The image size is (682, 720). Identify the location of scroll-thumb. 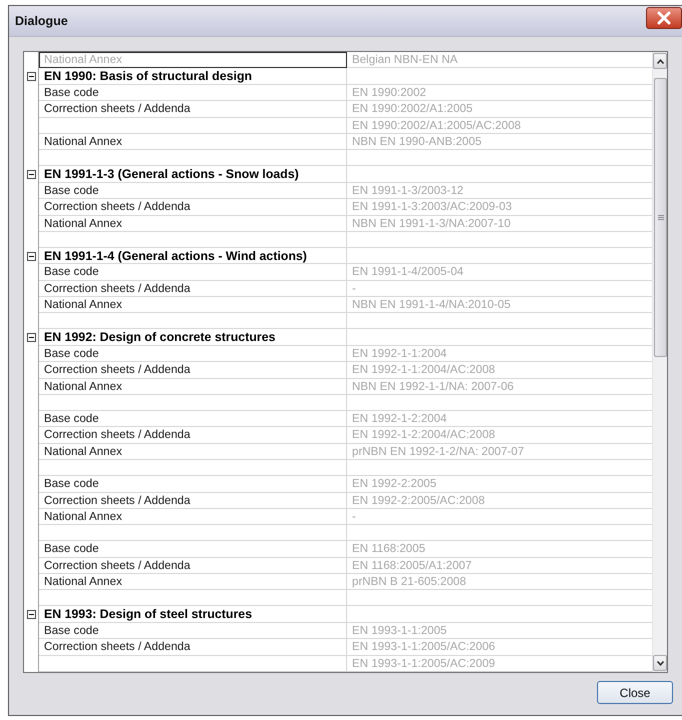
(660, 217).